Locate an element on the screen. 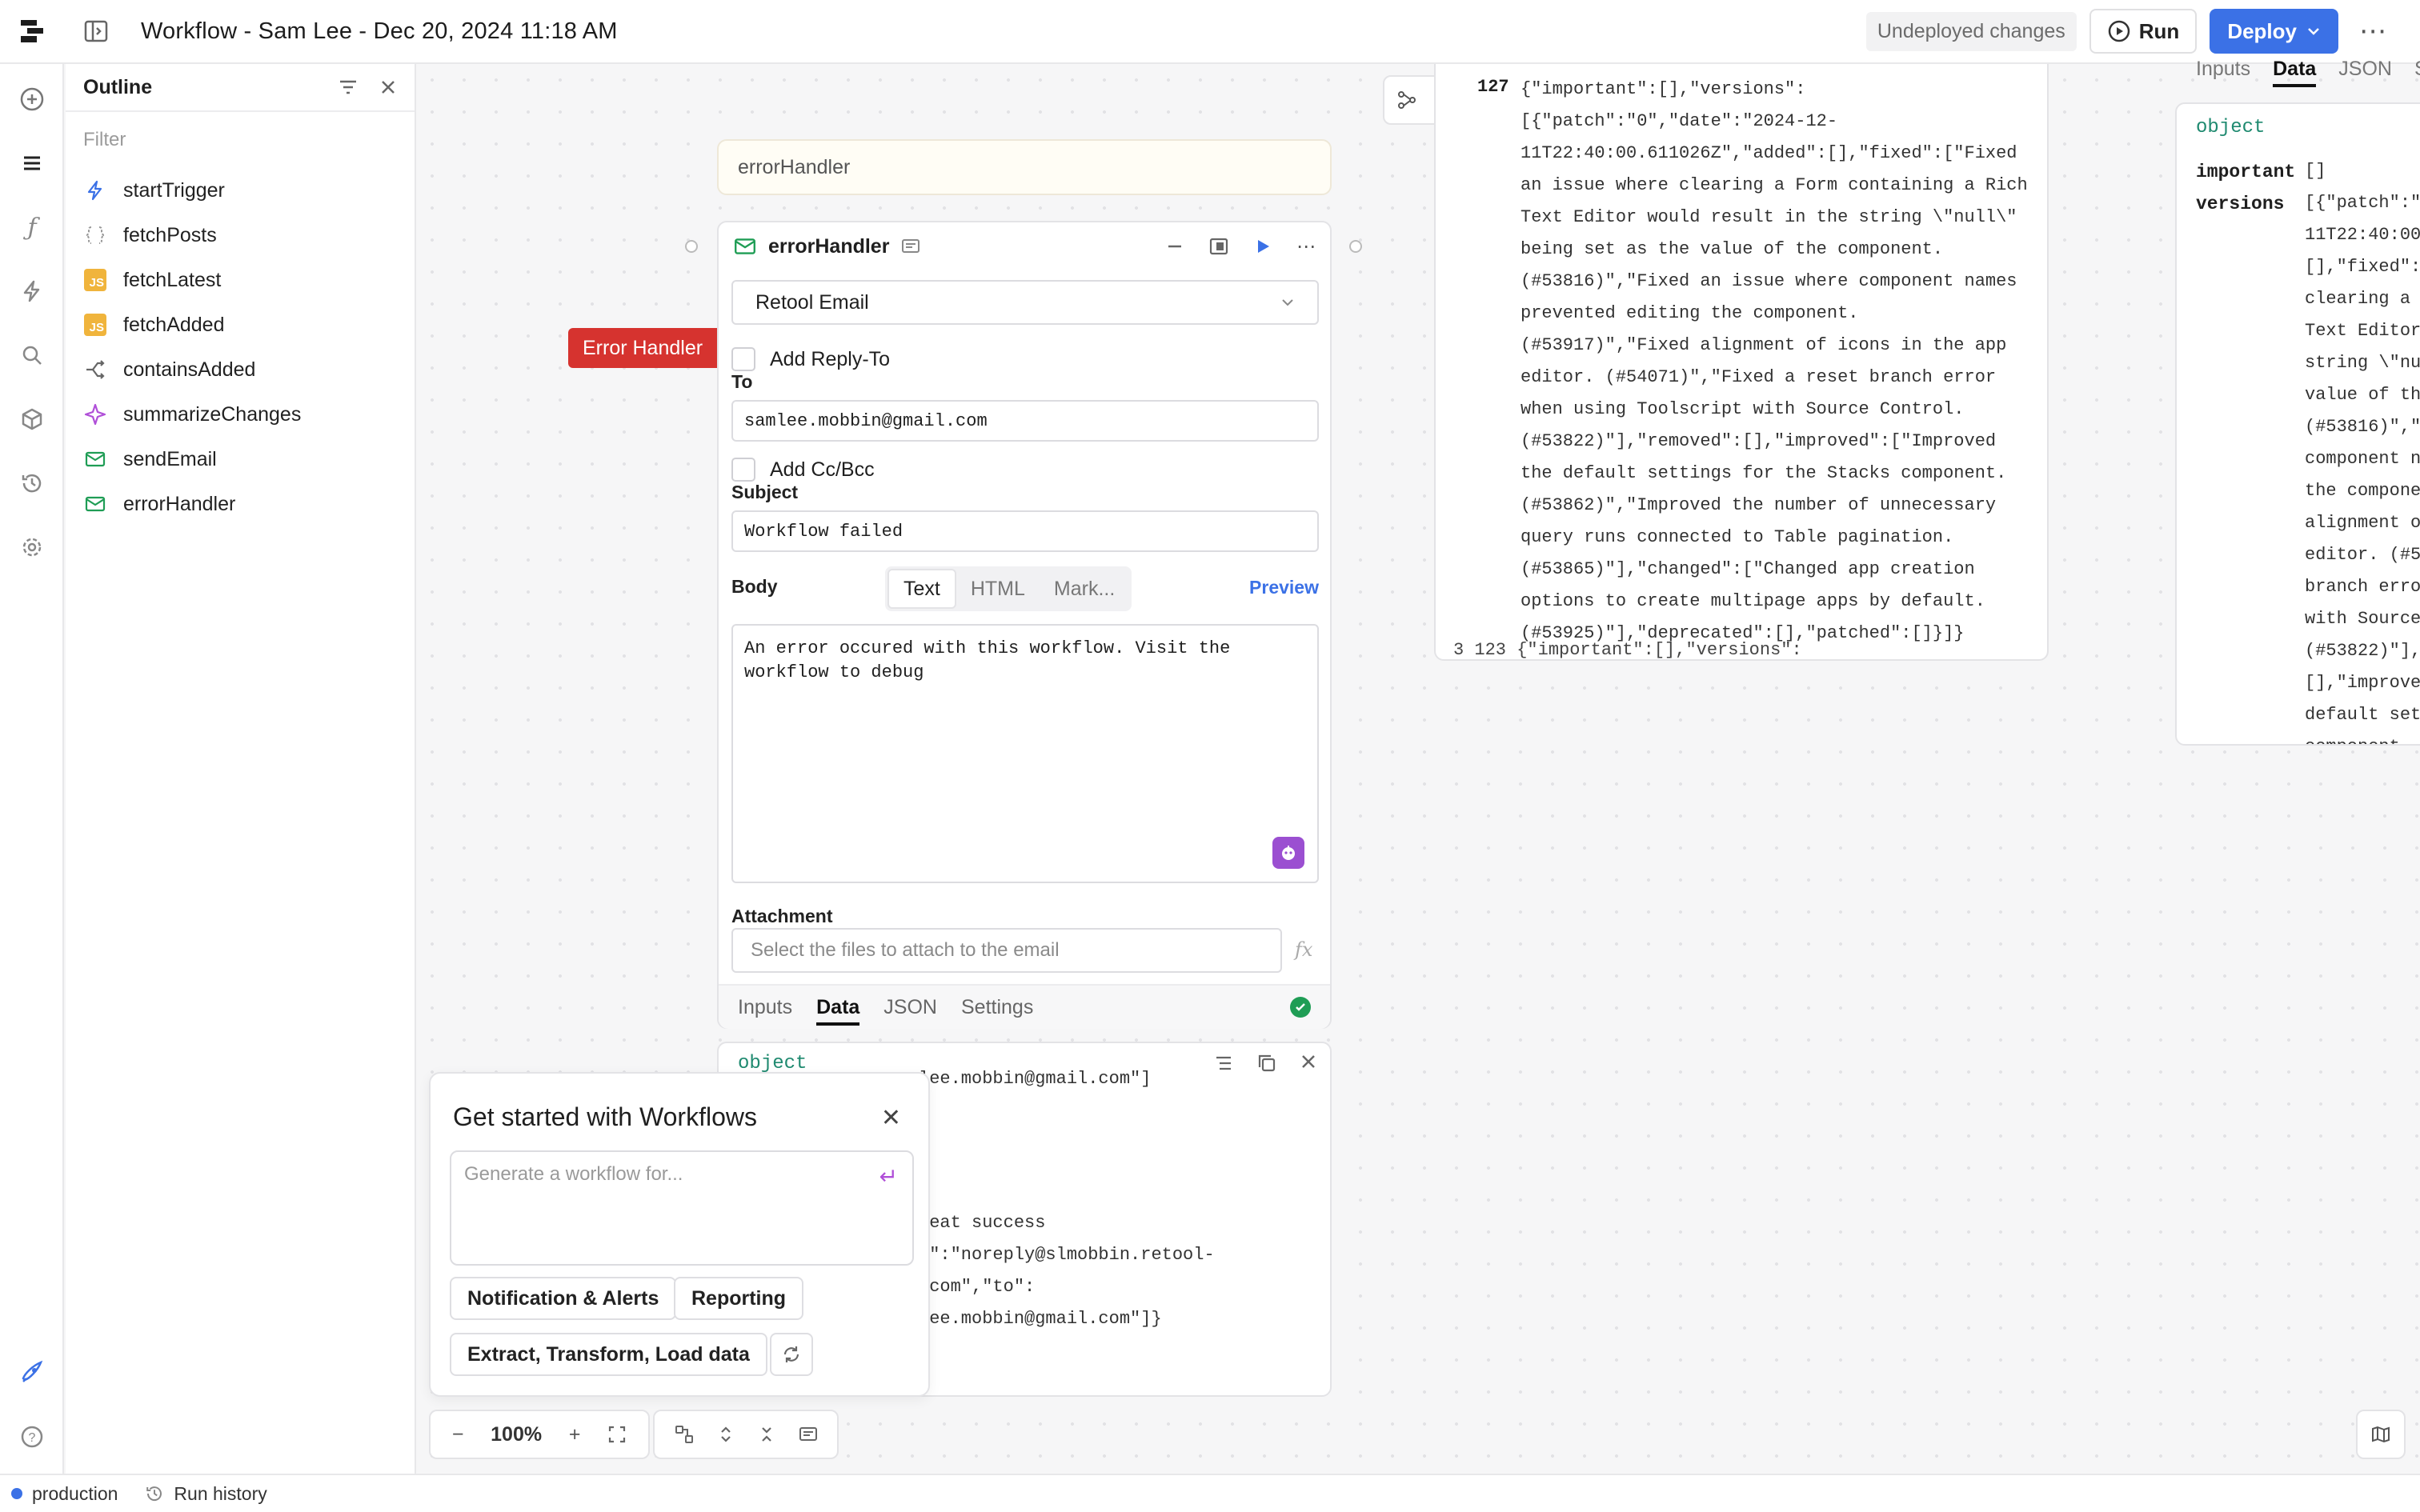  layout-icon is located at coordinates (684, 1434).